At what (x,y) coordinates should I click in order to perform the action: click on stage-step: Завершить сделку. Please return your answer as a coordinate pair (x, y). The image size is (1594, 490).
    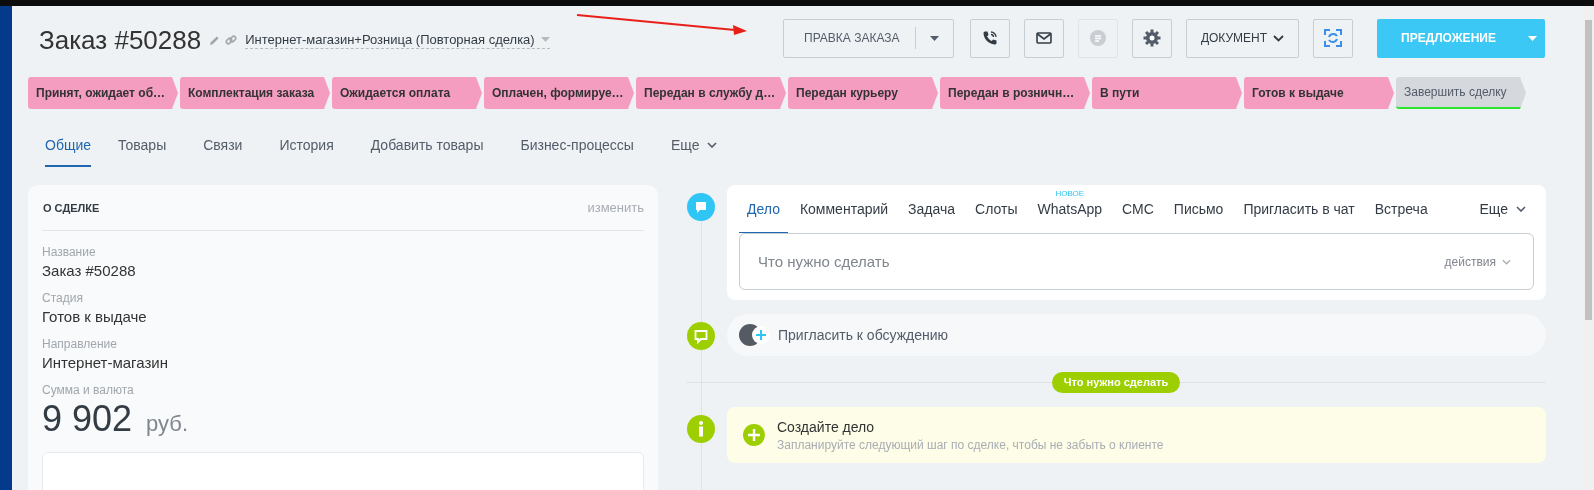
    Looking at the image, I should click on (1461, 93).